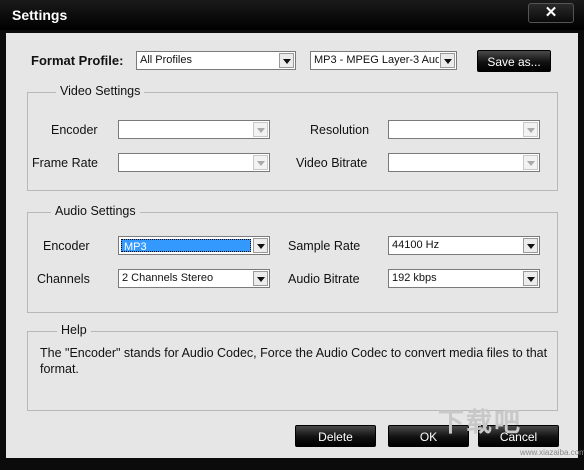 The image size is (584, 470). I want to click on video-bitrate-select, so click(464, 162).